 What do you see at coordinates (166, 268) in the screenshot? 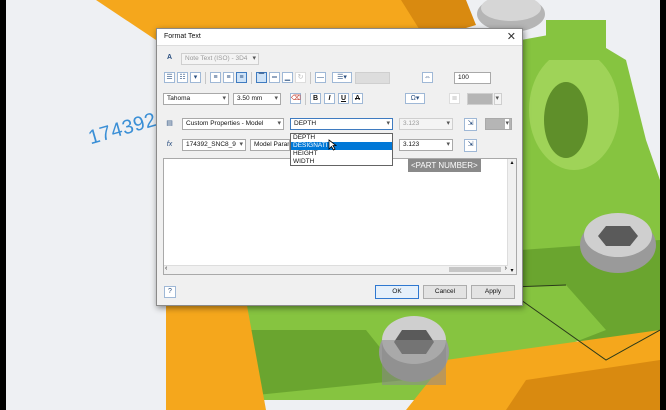
I see `scroll-left-icon: ‹` at bounding box center [166, 268].